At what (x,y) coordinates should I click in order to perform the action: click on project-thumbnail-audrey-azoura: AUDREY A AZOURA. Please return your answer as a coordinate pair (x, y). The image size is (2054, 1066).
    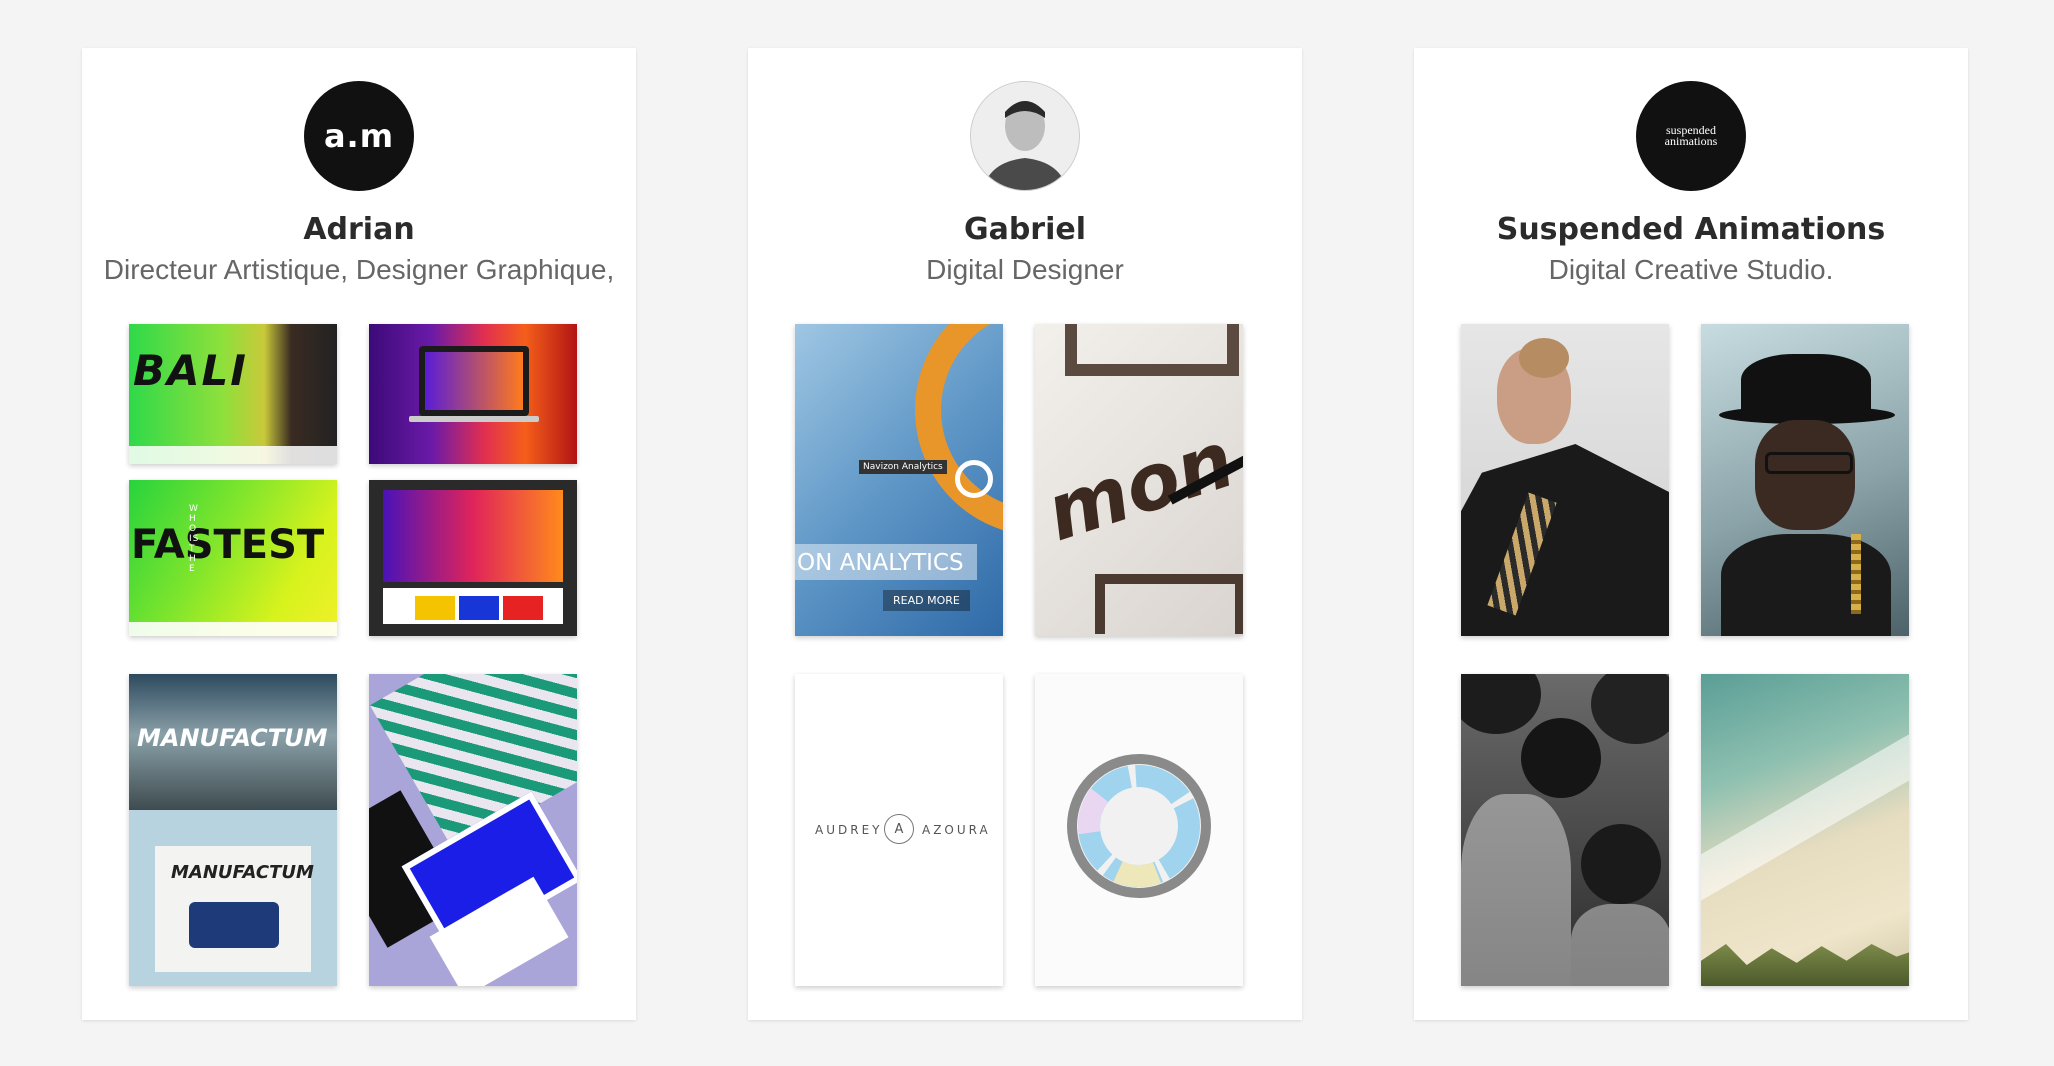
    Looking at the image, I should click on (899, 830).